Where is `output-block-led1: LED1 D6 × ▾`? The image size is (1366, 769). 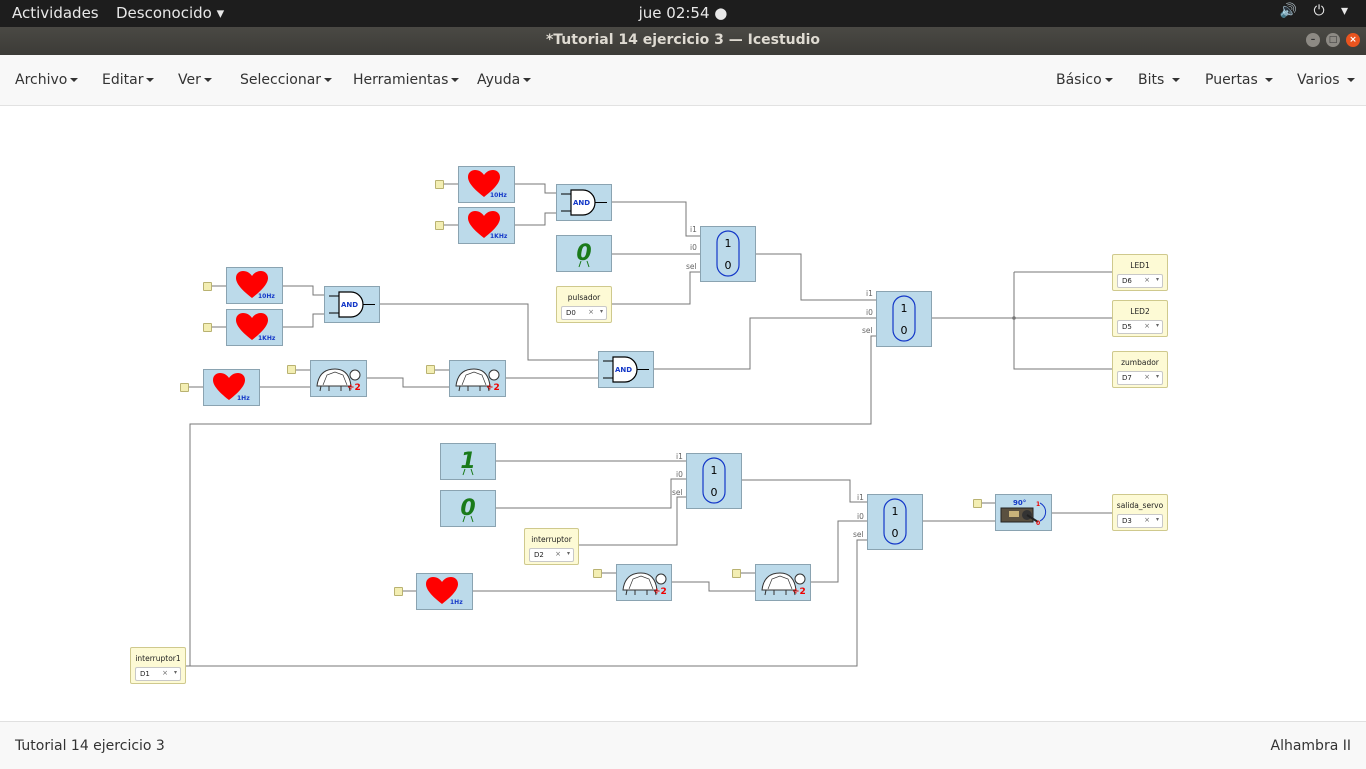
output-block-led1: LED1 D6 × ▾ is located at coordinates (1140, 272).